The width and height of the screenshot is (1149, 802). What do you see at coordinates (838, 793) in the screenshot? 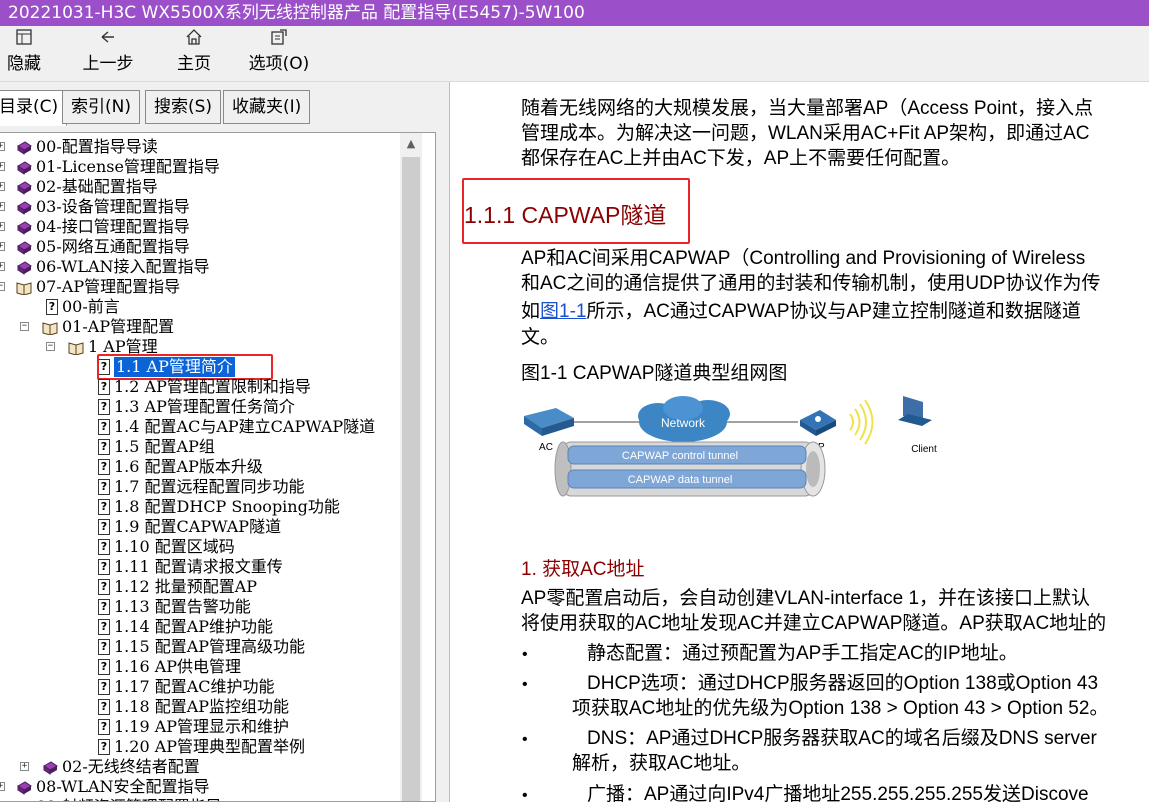
I see `bullet-4-text: 广播：AP通过向IPv4广播地址255.255.255.255发送Discove` at bounding box center [838, 793].